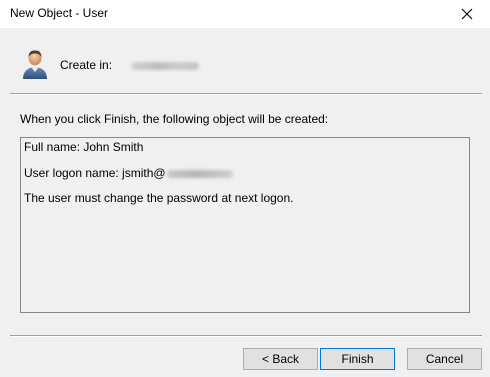  What do you see at coordinates (246, 336) in the screenshot?
I see `footer-divider` at bounding box center [246, 336].